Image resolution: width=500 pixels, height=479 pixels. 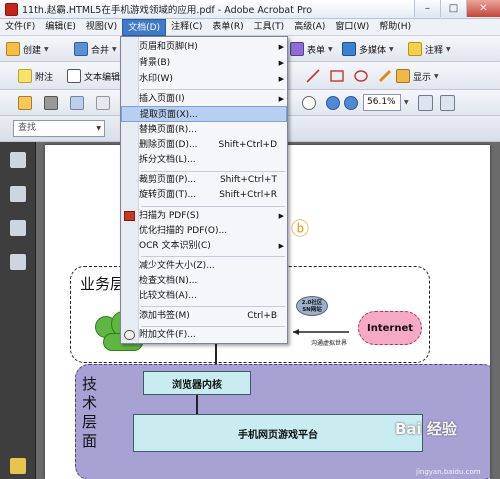 I want to click on menu-window: 窗口(W), so click(x=352, y=27).